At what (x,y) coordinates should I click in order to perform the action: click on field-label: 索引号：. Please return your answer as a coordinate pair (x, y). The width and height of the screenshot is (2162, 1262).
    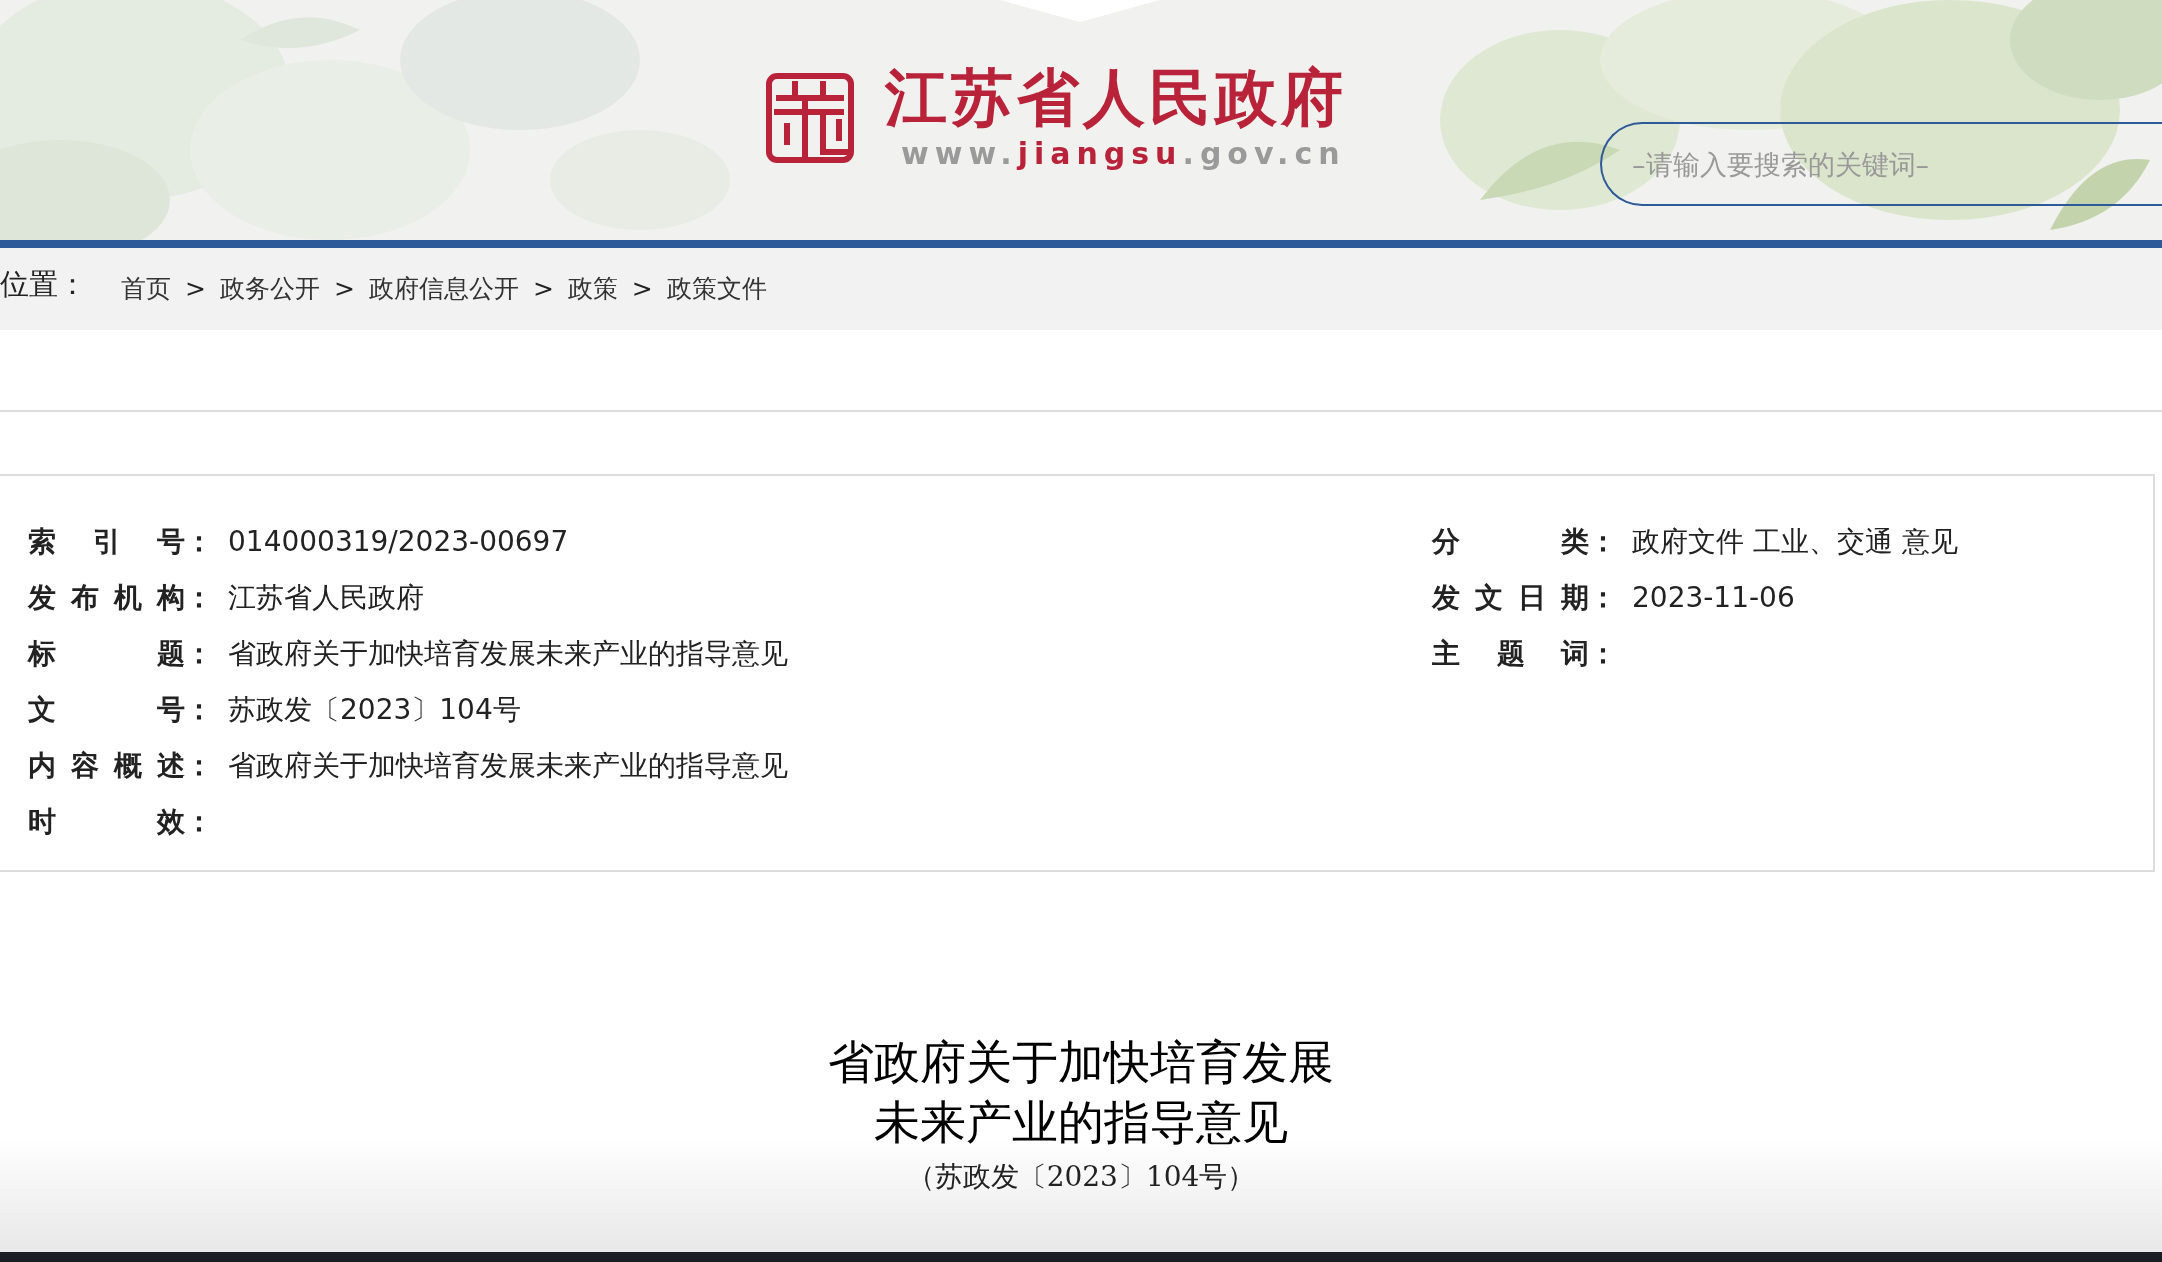
    Looking at the image, I should click on (120, 542).